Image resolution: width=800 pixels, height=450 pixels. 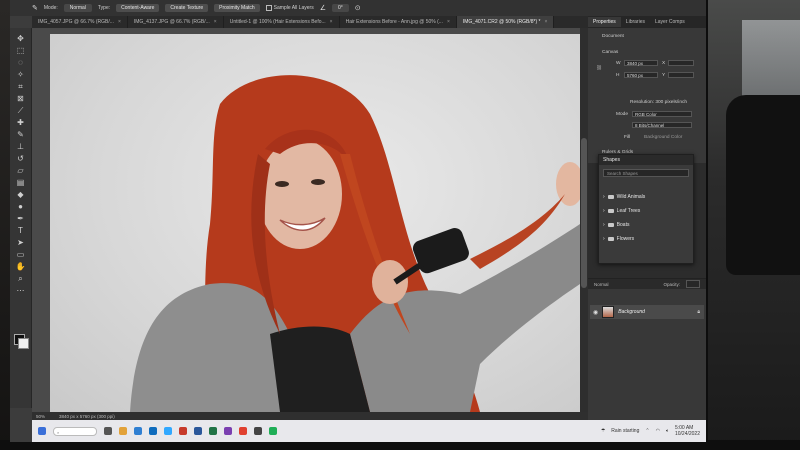 What do you see at coordinates (23, 343) in the screenshot?
I see `background-color-swatch` at bounding box center [23, 343].